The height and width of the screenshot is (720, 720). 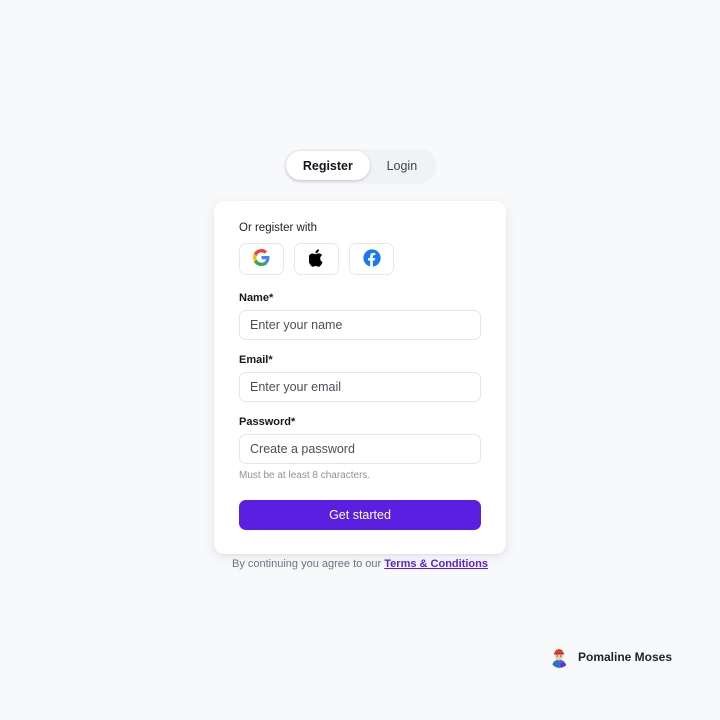 What do you see at coordinates (256, 360) in the screenshot?
I see `email-field-label: Email*` at bounding box center [256, 360].